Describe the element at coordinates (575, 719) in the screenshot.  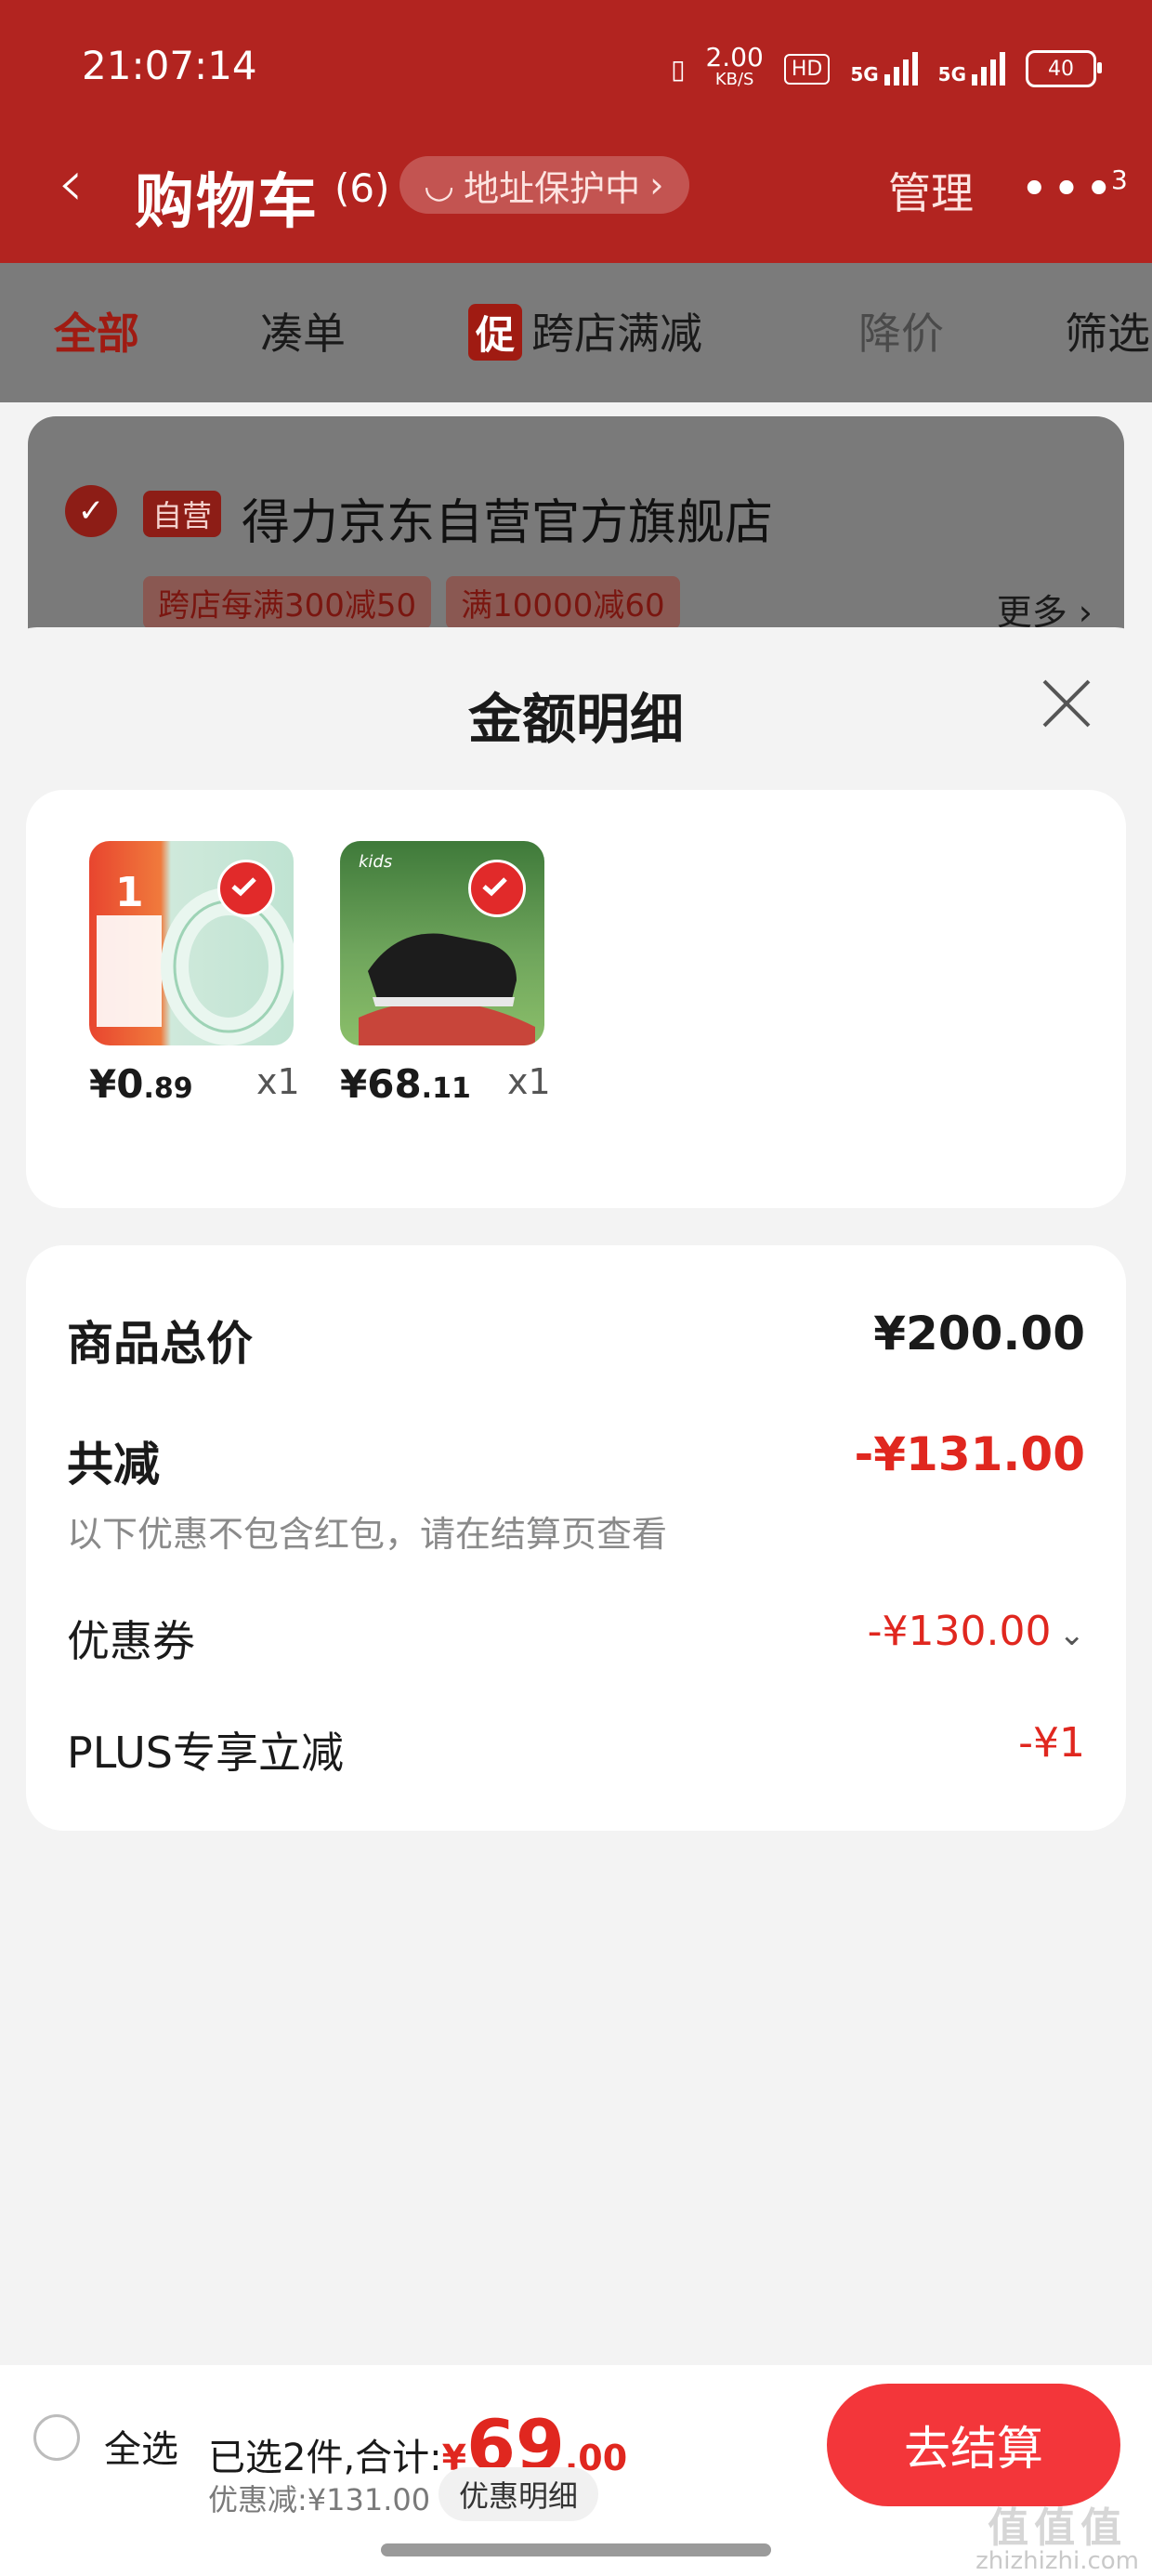
I see `sheet-title: 金额明细` at that location.